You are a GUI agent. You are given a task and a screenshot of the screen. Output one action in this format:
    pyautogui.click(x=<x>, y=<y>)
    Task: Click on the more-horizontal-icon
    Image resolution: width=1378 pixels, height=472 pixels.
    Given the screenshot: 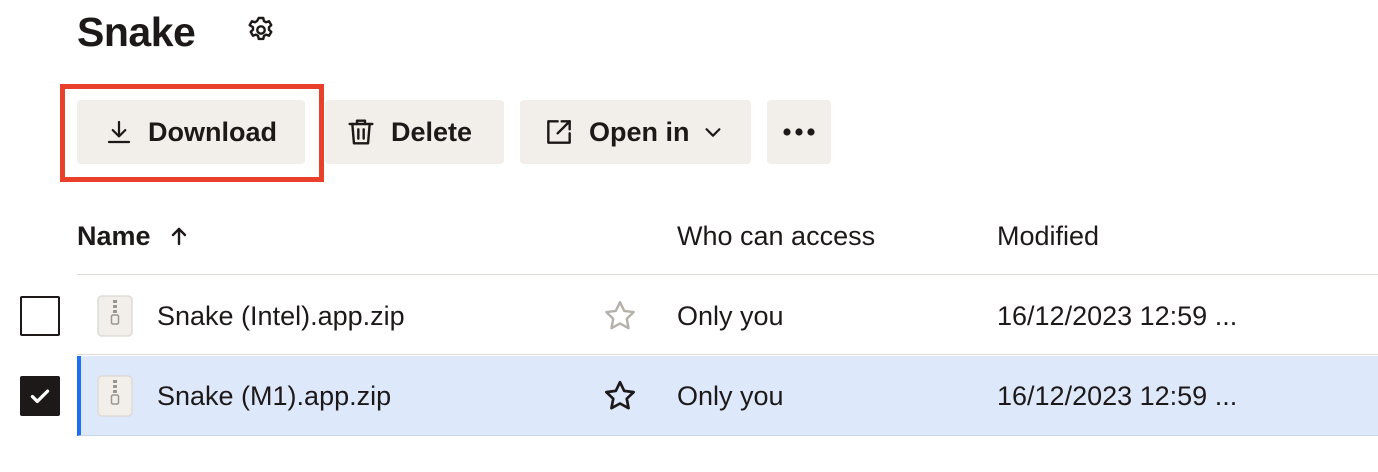 What is the action you would take?
    pyautogui.click(x=799, y=132)
    